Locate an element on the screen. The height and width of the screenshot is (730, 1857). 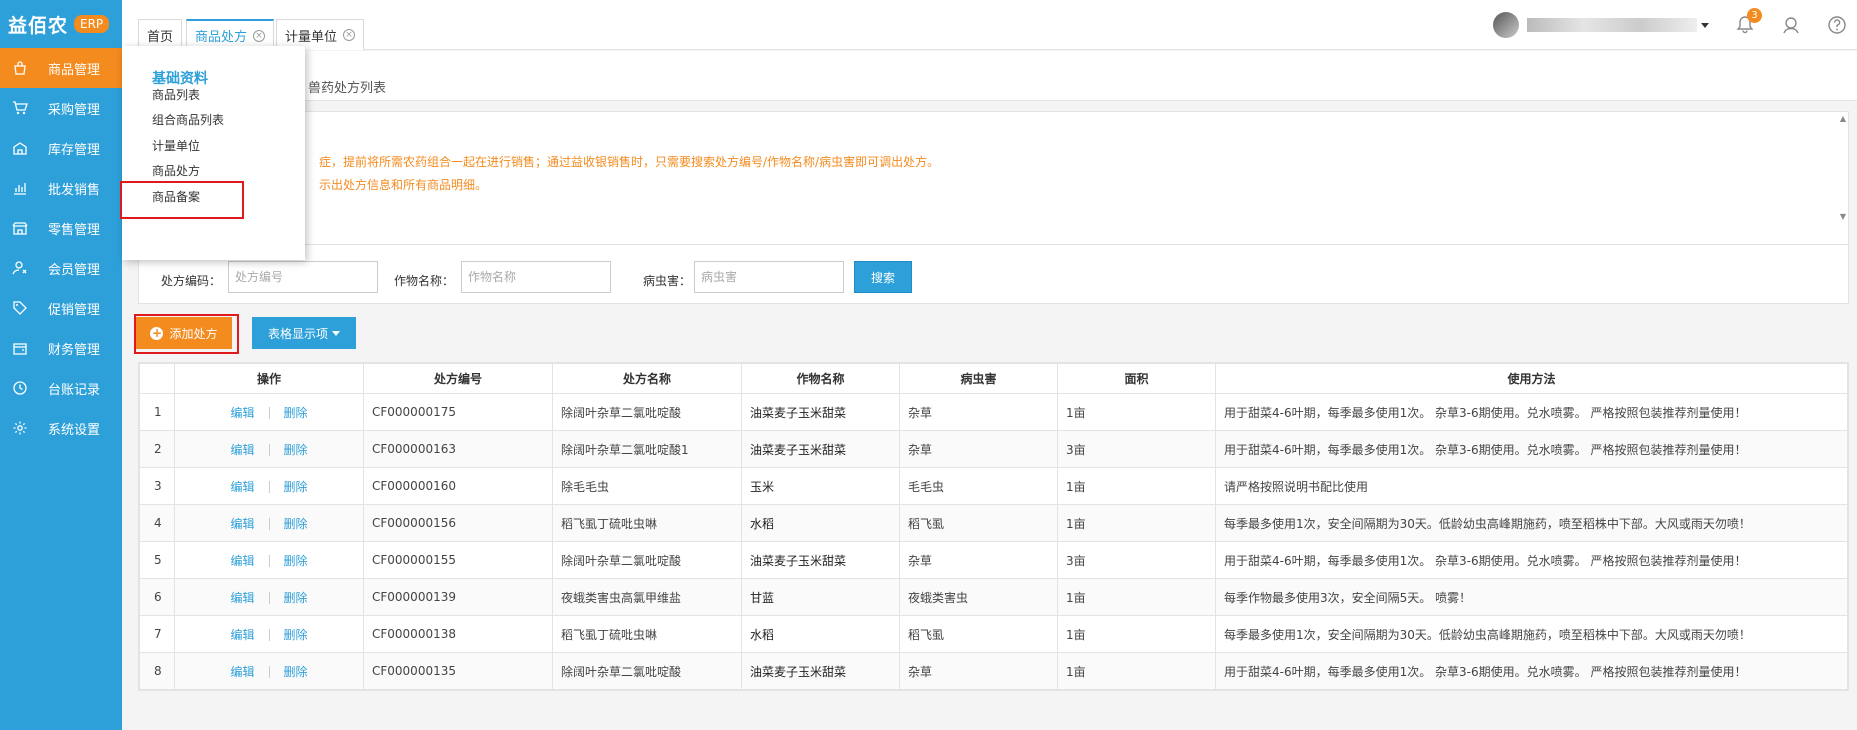
help-icon is located at coordinates (1837, 25).